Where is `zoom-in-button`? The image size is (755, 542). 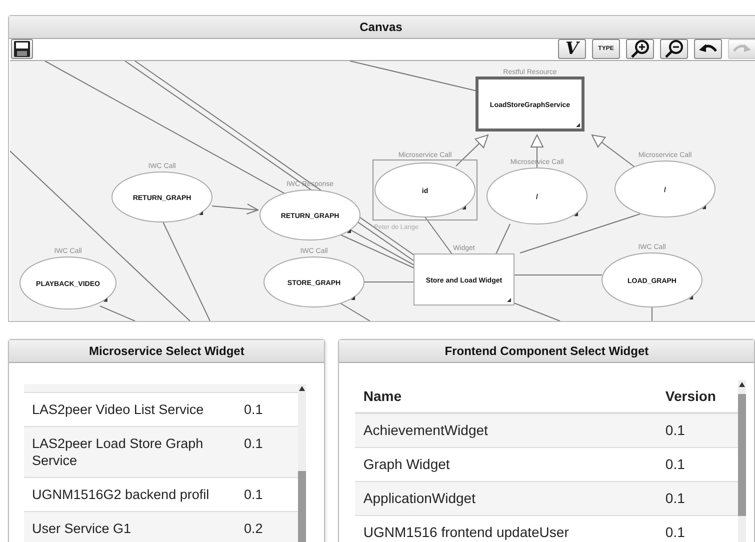
zoom-in-button is located at coordinates (640, 49).